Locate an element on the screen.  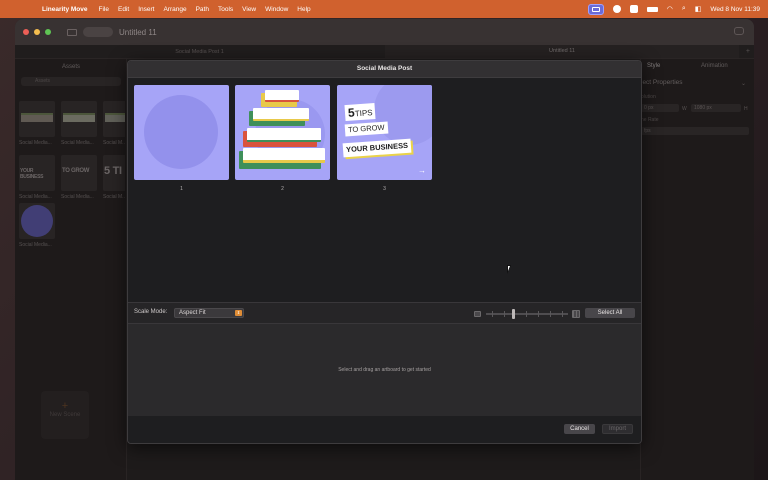
artboard-item: 1 is located at coordinates (181, 138).